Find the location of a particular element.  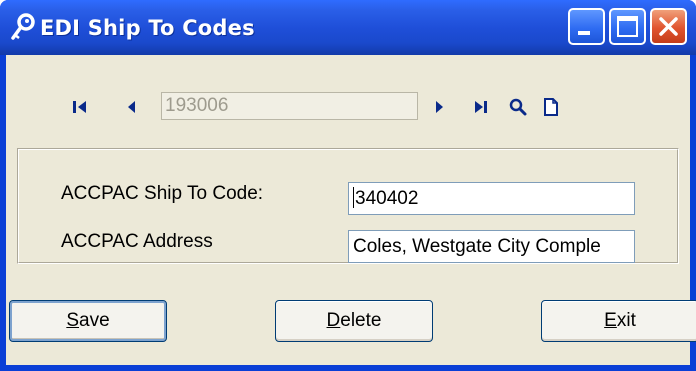

first-record-icon is located at coordinates (79, 107).